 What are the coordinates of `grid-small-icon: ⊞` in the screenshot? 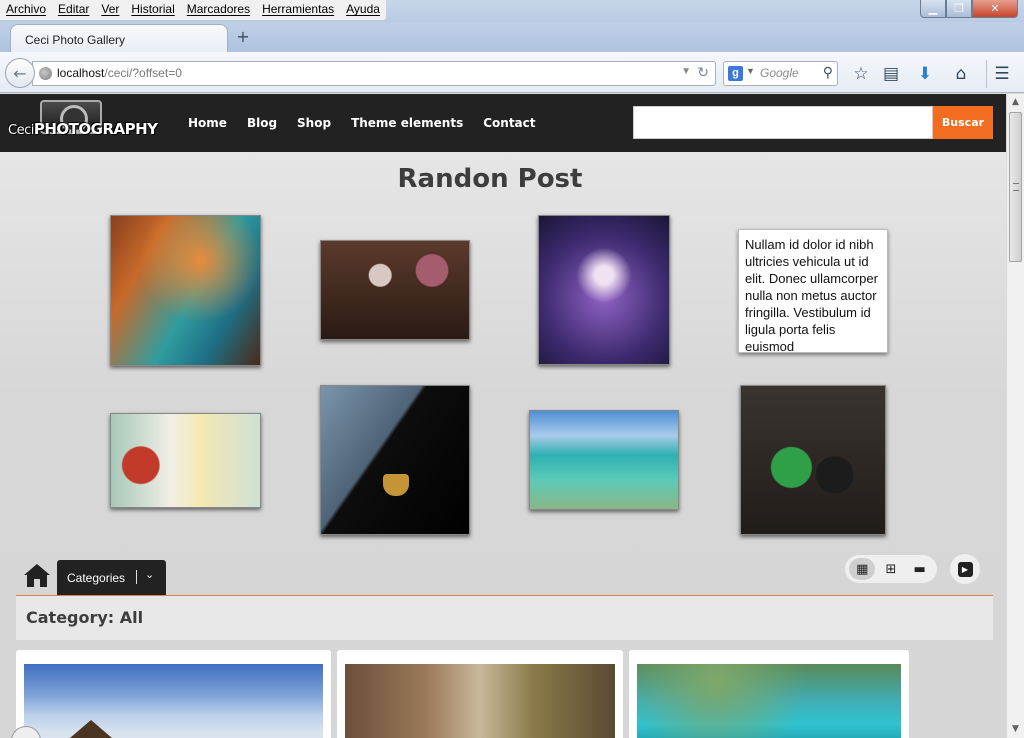 It's located at (891, 569).